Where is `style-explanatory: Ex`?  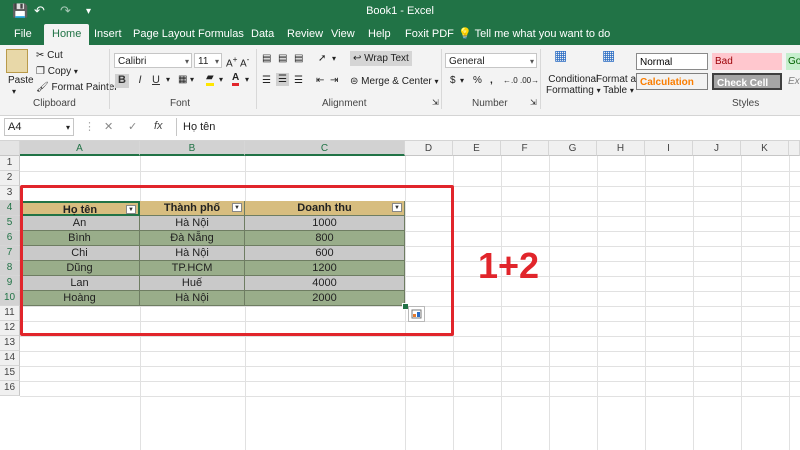 style-explanatory: Ex is located at coordinates (793, 81).